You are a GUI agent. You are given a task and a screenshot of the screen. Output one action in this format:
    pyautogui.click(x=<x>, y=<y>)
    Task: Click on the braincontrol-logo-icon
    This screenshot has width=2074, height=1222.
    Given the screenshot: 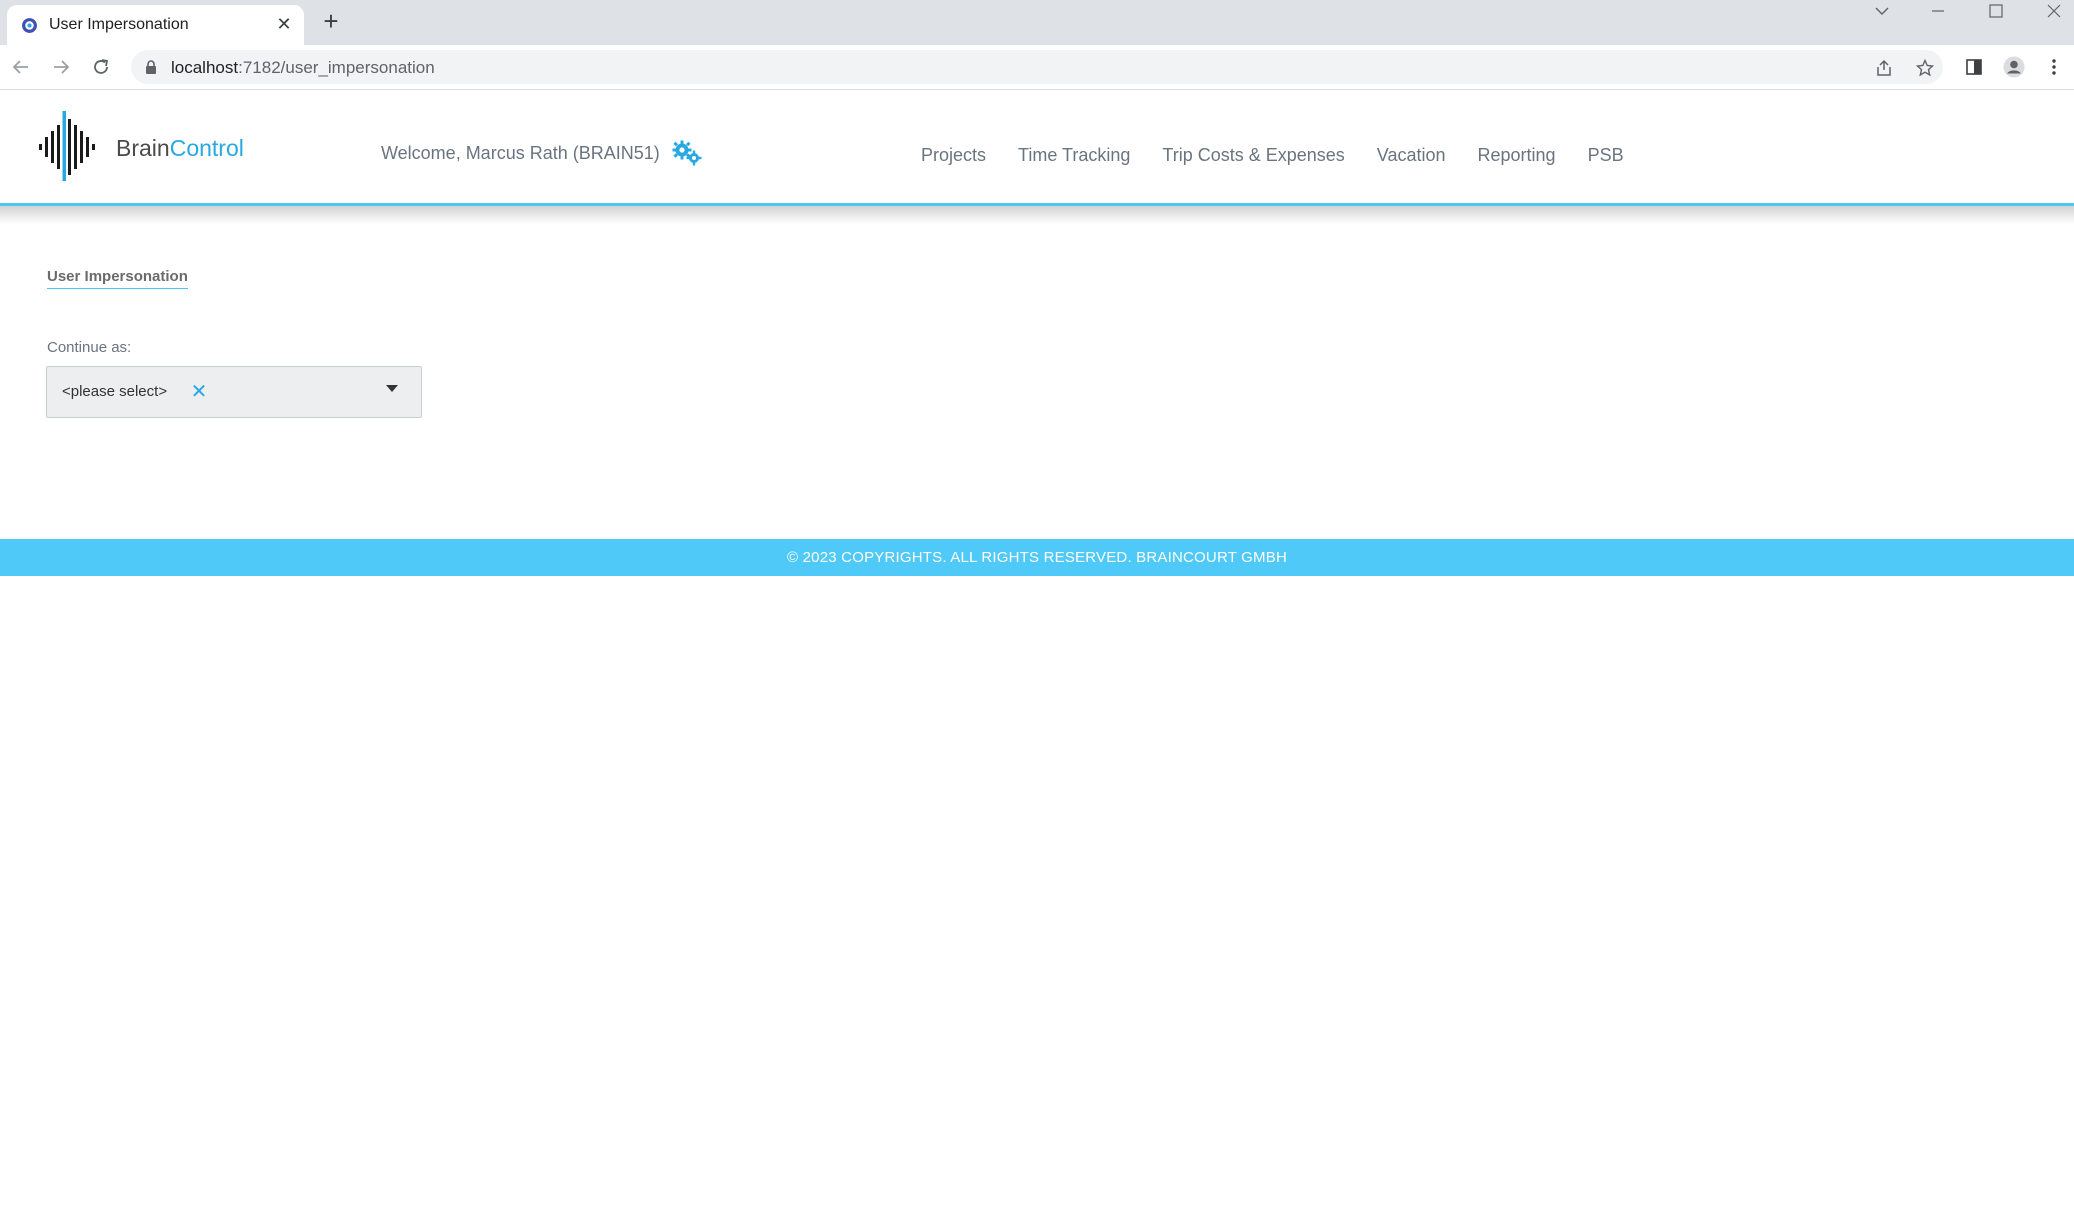 What is the action you would take?
    pyautogui.click(x=67, y=146)
    